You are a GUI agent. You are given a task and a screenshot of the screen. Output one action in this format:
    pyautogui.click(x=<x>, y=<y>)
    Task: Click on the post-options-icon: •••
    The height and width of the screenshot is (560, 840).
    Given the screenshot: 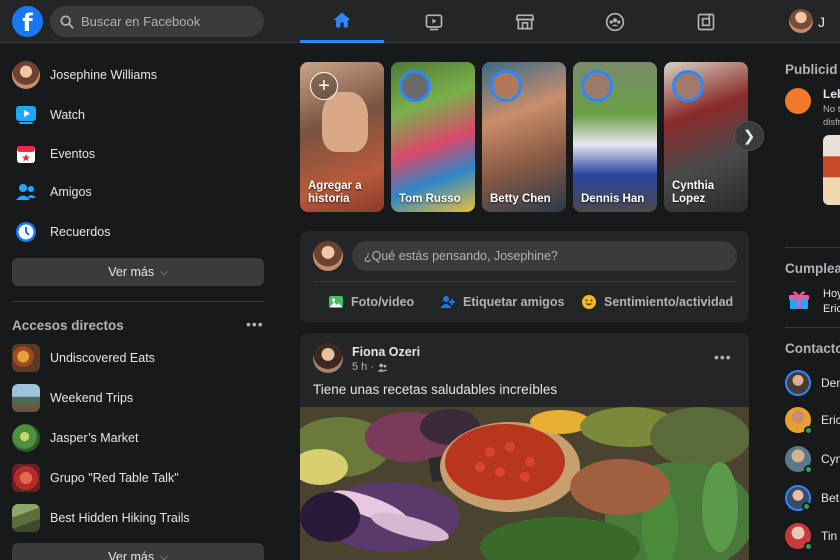 What is the action you would take?
    pyautogui.click(x=723, y=357)
    